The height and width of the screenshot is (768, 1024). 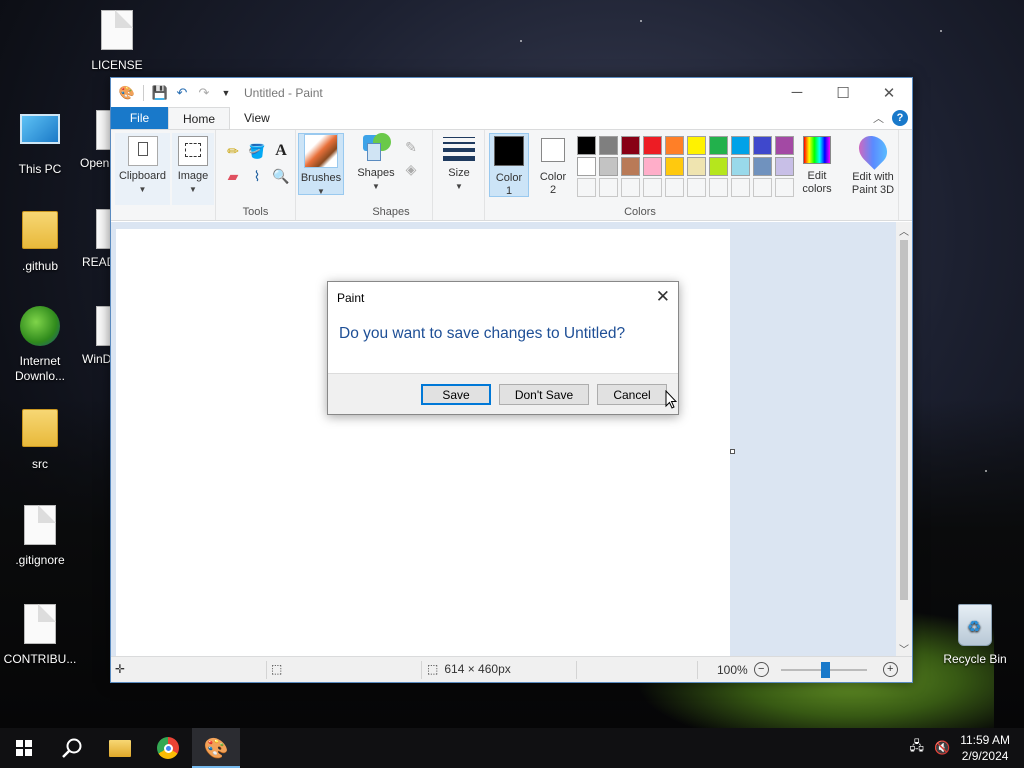 I want to click on desktop-icon-label: Open, so click(x=95, y=163).